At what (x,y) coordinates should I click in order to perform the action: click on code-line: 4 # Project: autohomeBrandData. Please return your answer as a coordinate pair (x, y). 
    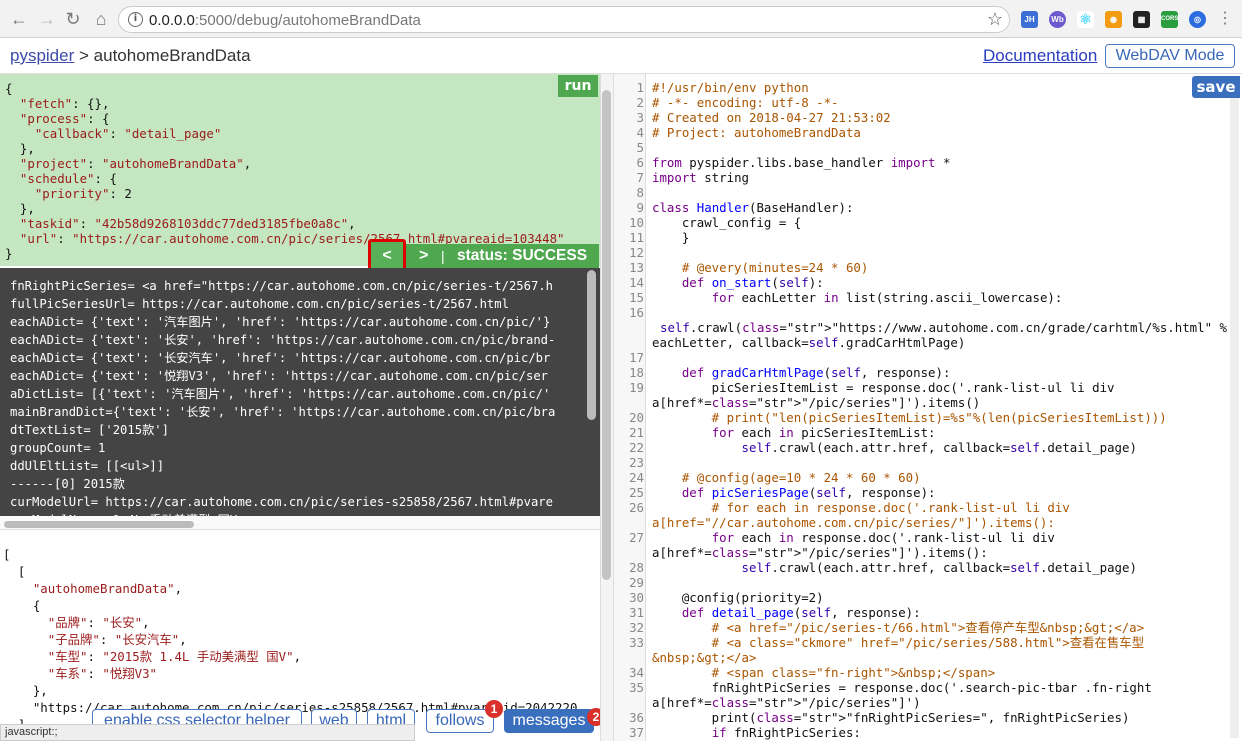
    Looking at the image, I should click on (748, 132).